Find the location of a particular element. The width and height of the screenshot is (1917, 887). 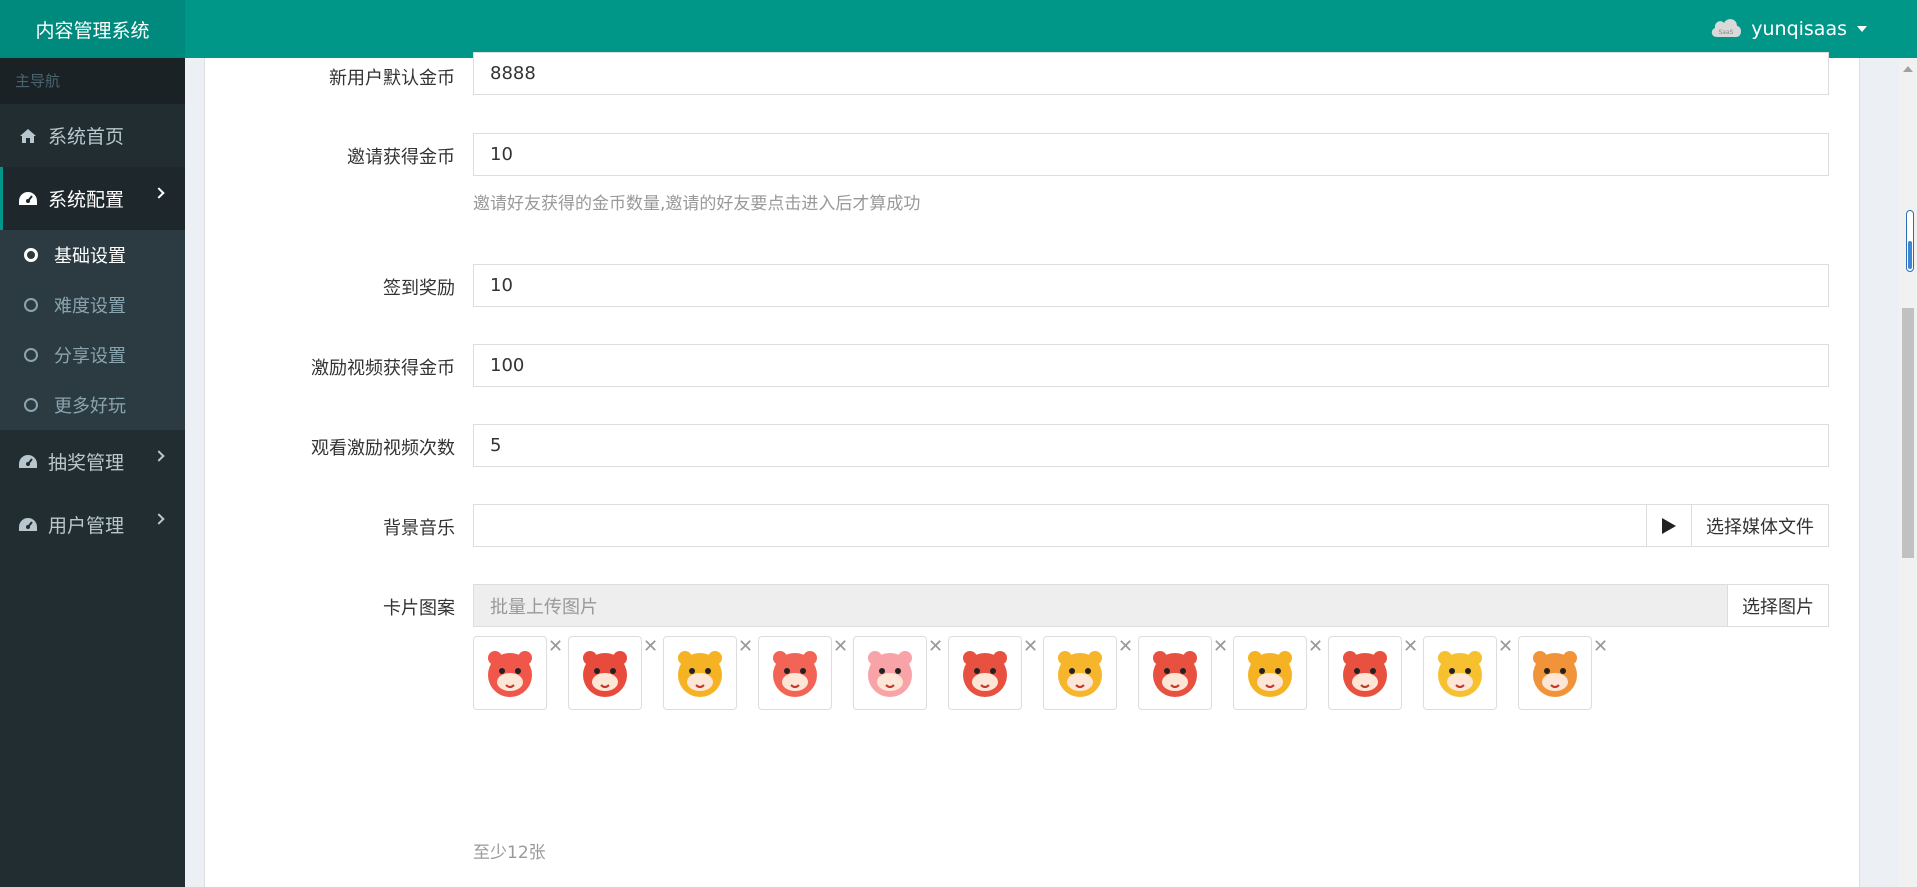

page-scrollbar is located at coordinates (1908, 472).